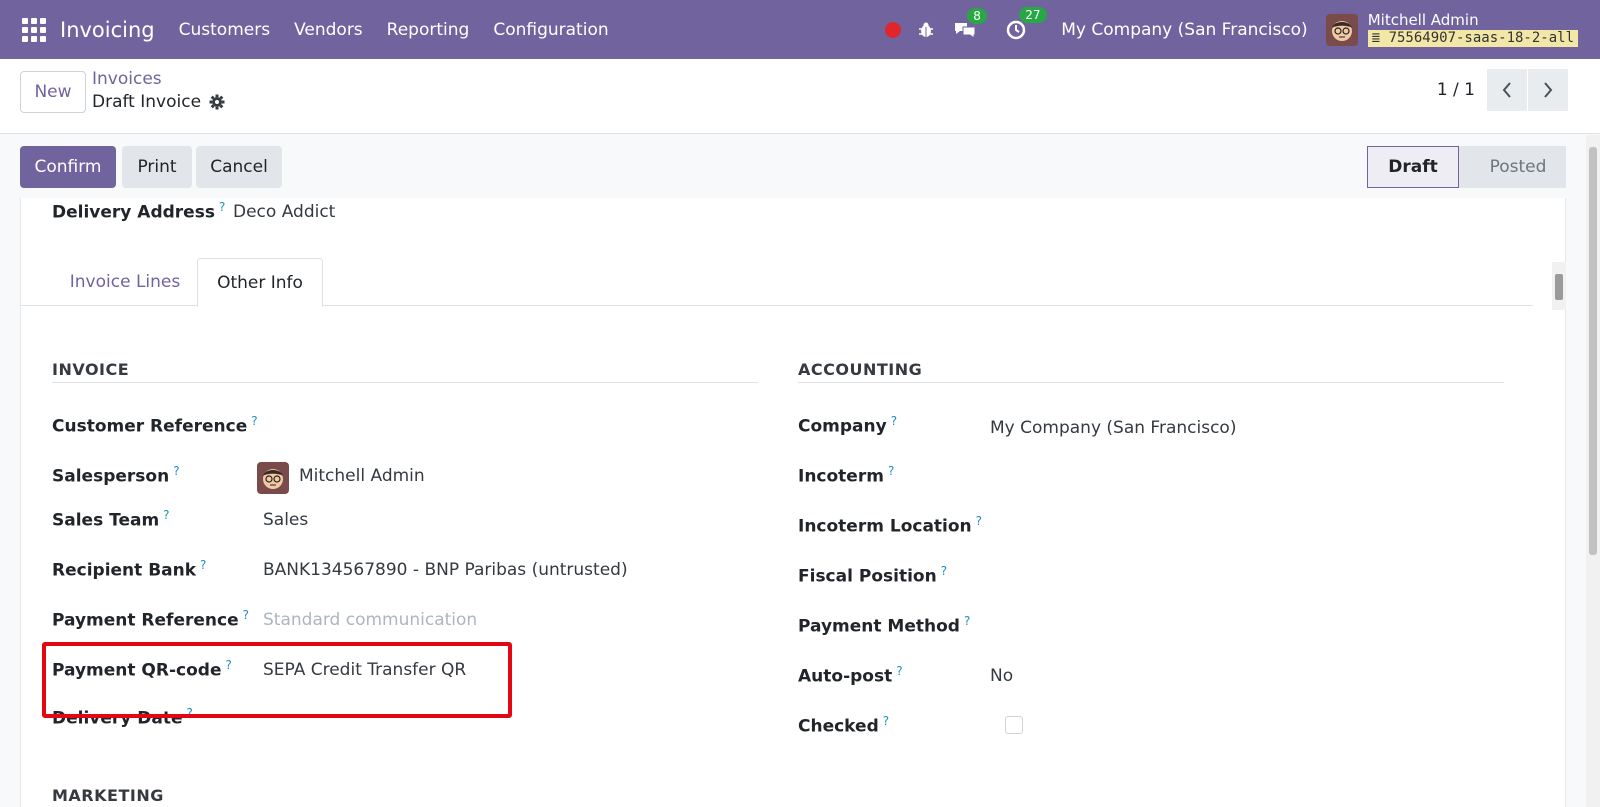 Image resolution: width=1600 pixels, height=807 pixels. What do you see at coordinates (850, 675) in the screenshot?
I see `auto-post-label: Auto-post?` at bounding box center [850, 675].